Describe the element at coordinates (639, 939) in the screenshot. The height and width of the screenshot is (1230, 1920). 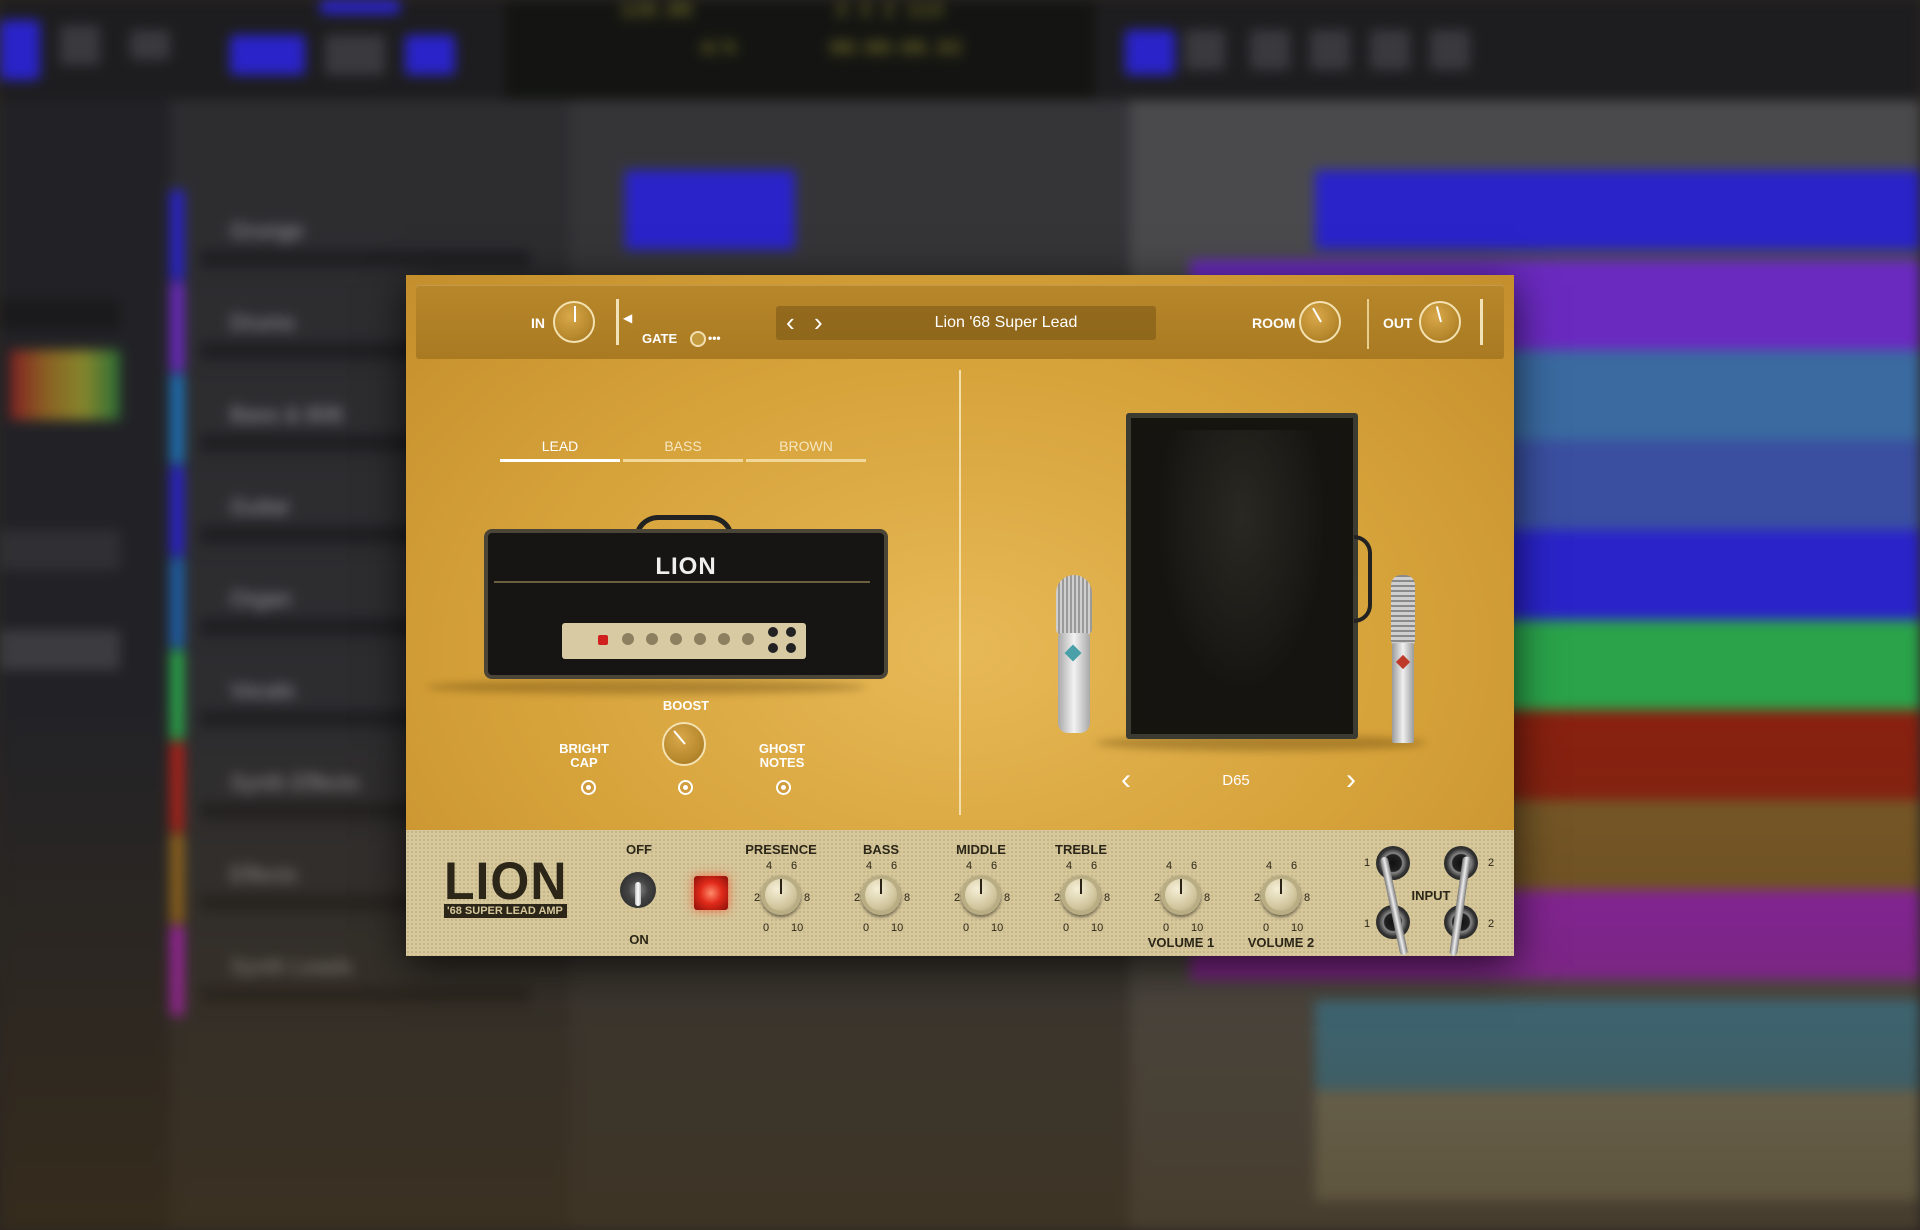
I see `power-on-label: ON` at that location.